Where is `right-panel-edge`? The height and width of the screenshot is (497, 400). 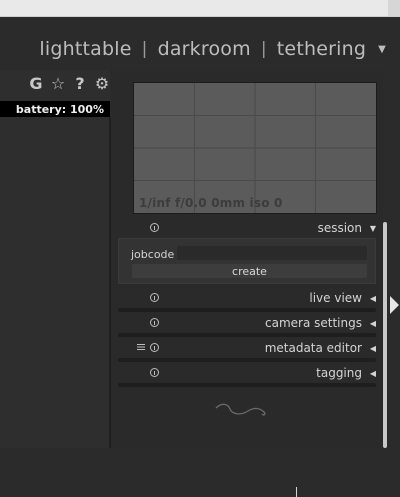
right-panel-edge is located at coordinates (393, 259).